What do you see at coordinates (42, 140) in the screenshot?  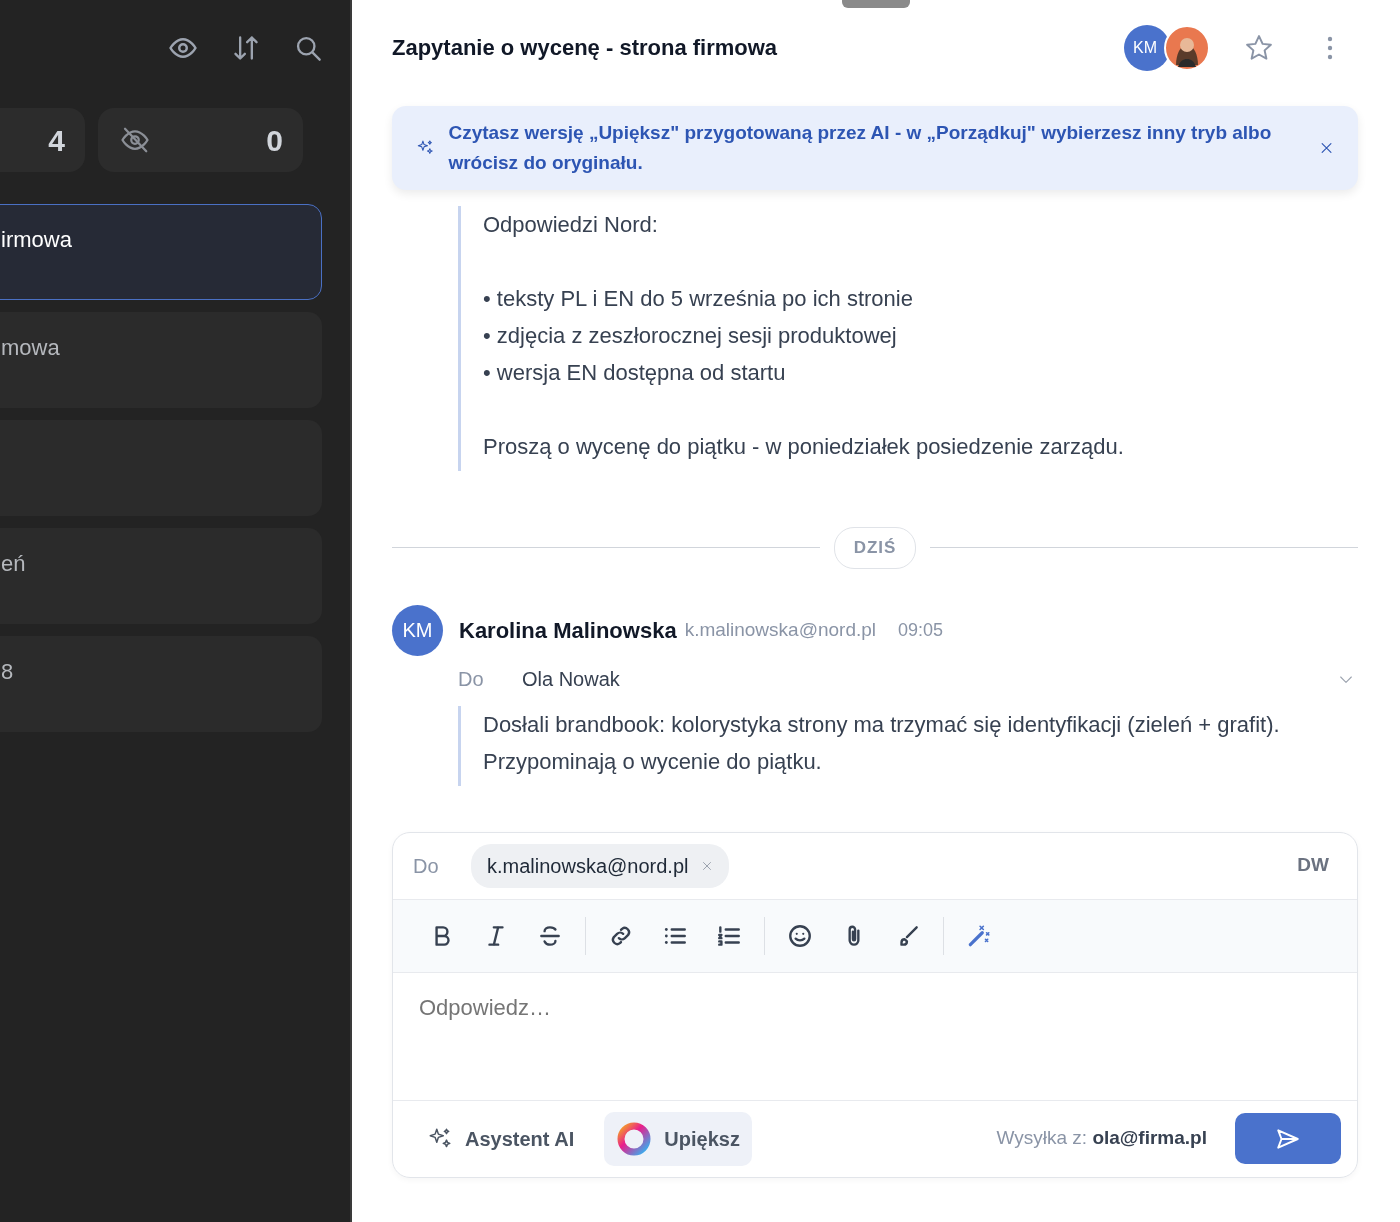 I see `stat-card: 4` at bounding box center [42, 140].